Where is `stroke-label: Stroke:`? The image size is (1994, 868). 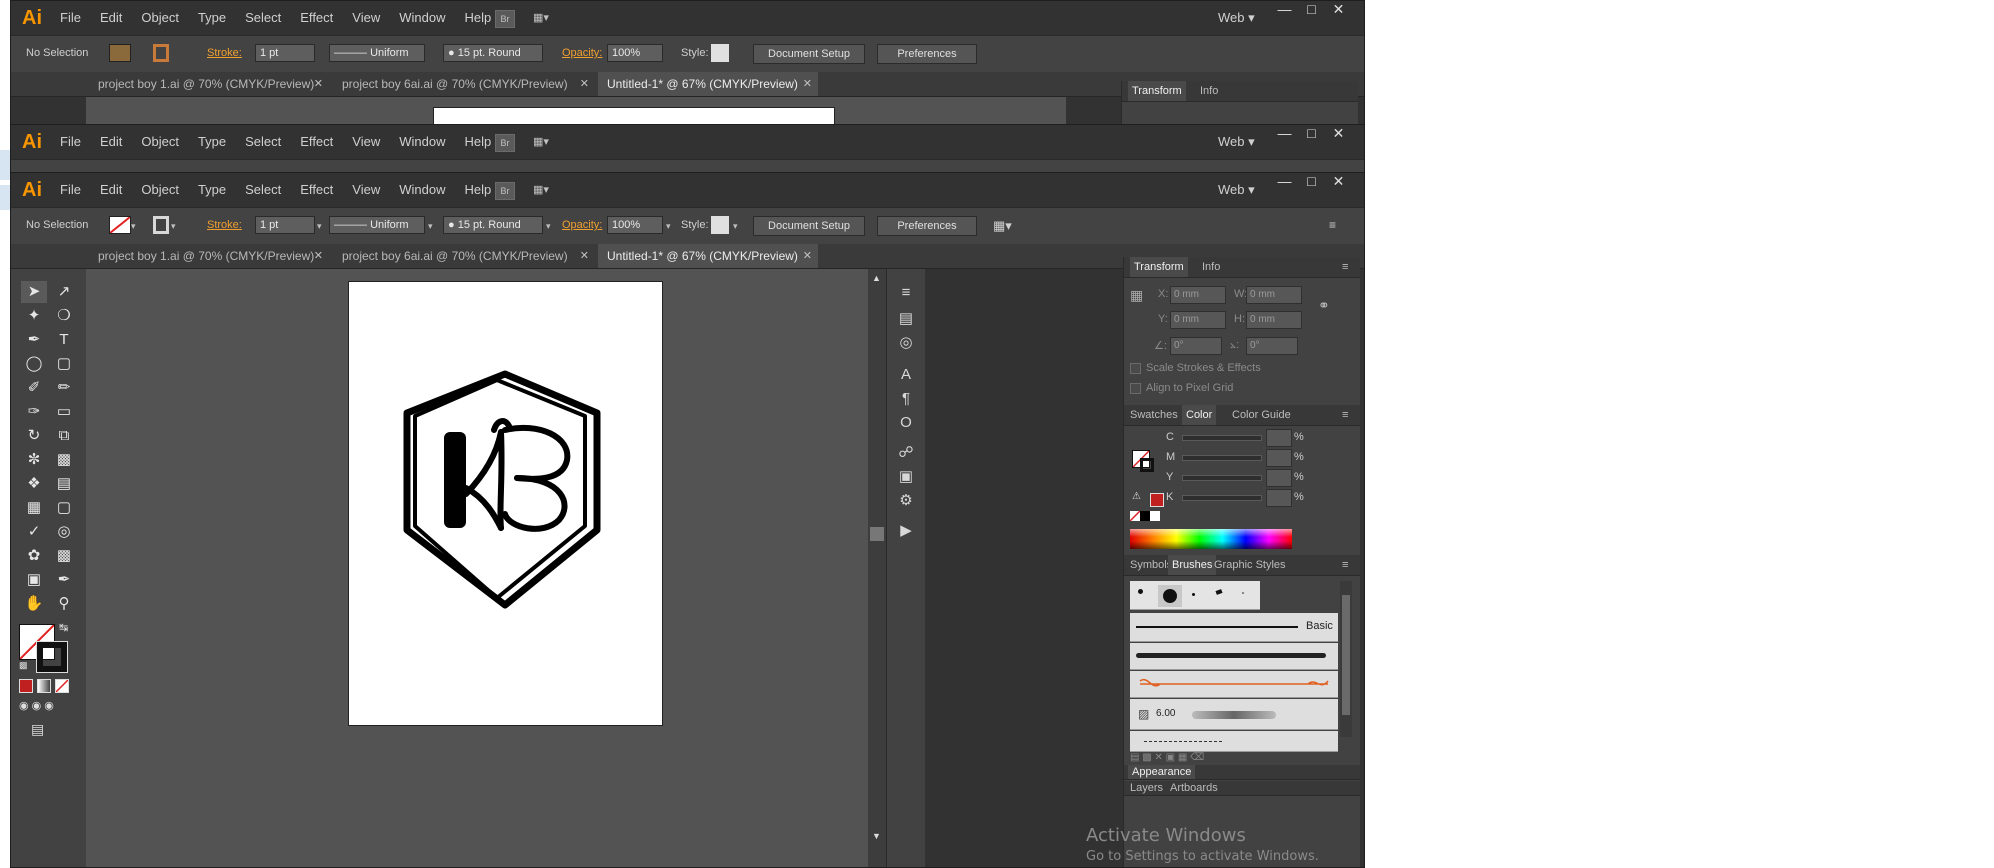 stroke-label: Stroke: is located at coordinates (224, 225).